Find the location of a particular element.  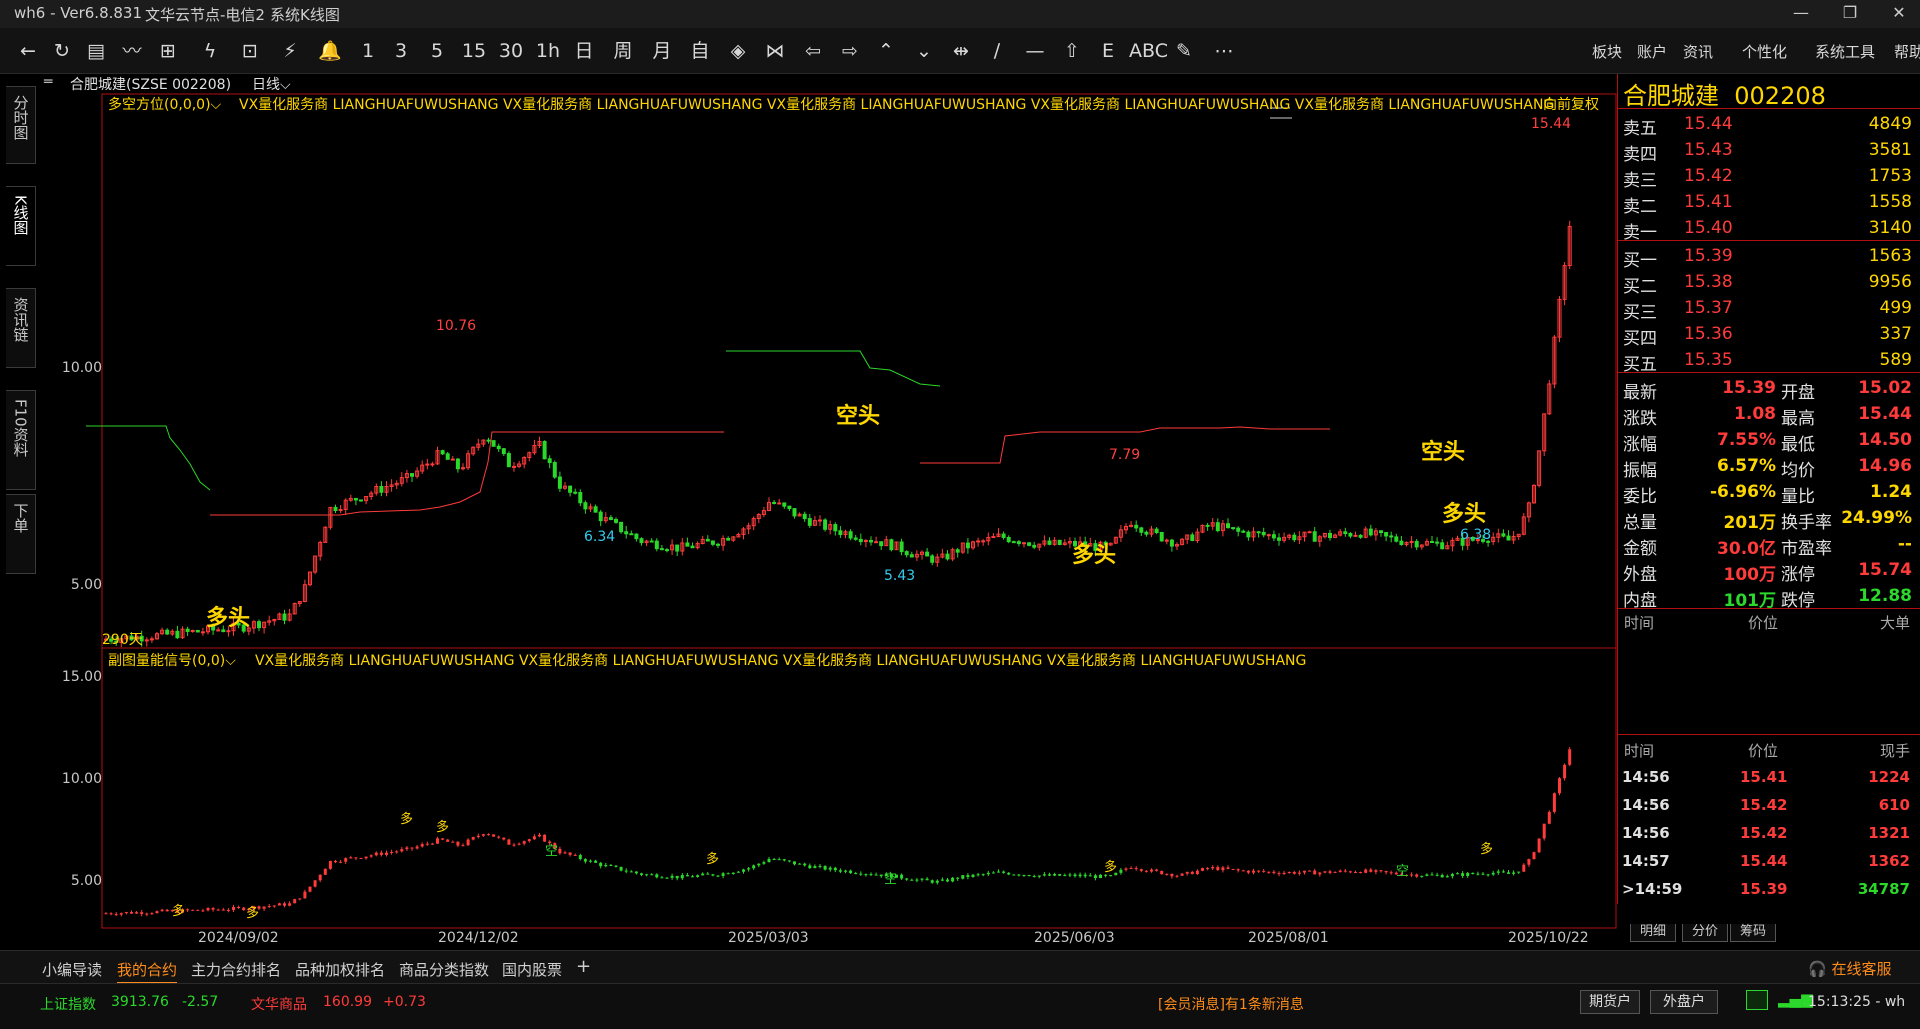

refresh-icon: ↻ is located at coordinates (62, 51).